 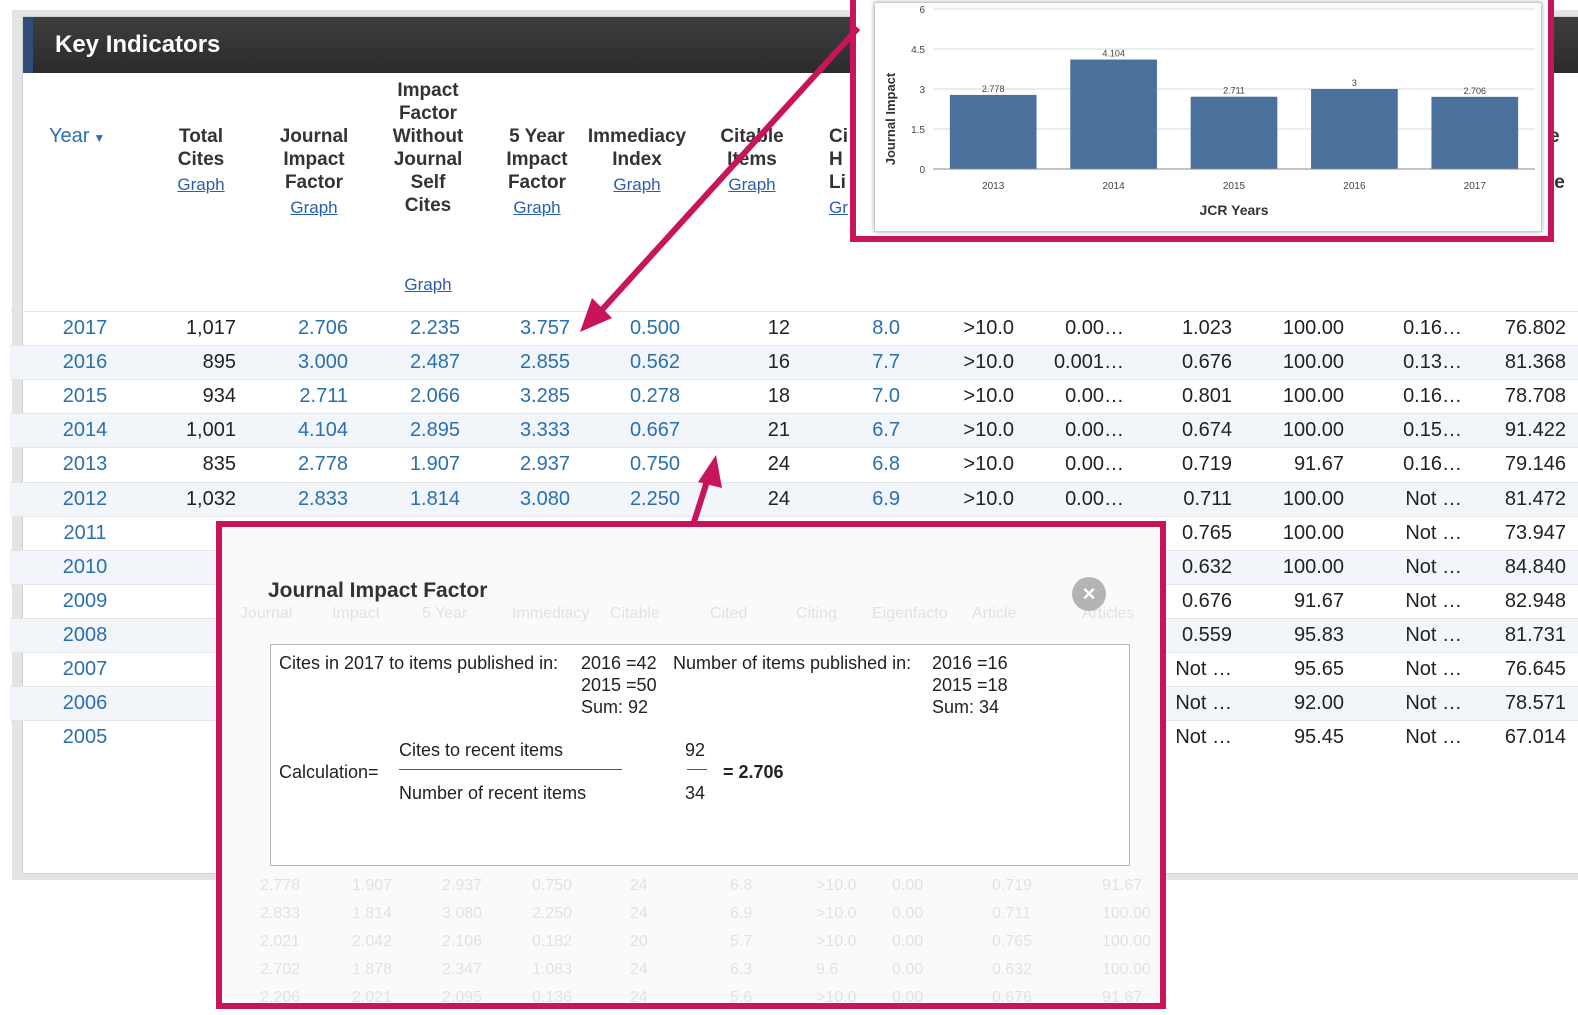 What do you see at coordinates (1012, 997) in the screenshot?
I see `ghost-cell: 0.676` at bounding box center [1012, 997].